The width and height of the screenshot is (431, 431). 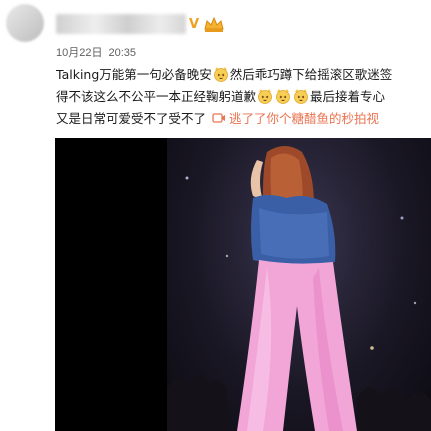 What do you see at coordinates (194, 24) in the screenshot?
I see `verified-v-icon: V` at bounding box center [194, 24].